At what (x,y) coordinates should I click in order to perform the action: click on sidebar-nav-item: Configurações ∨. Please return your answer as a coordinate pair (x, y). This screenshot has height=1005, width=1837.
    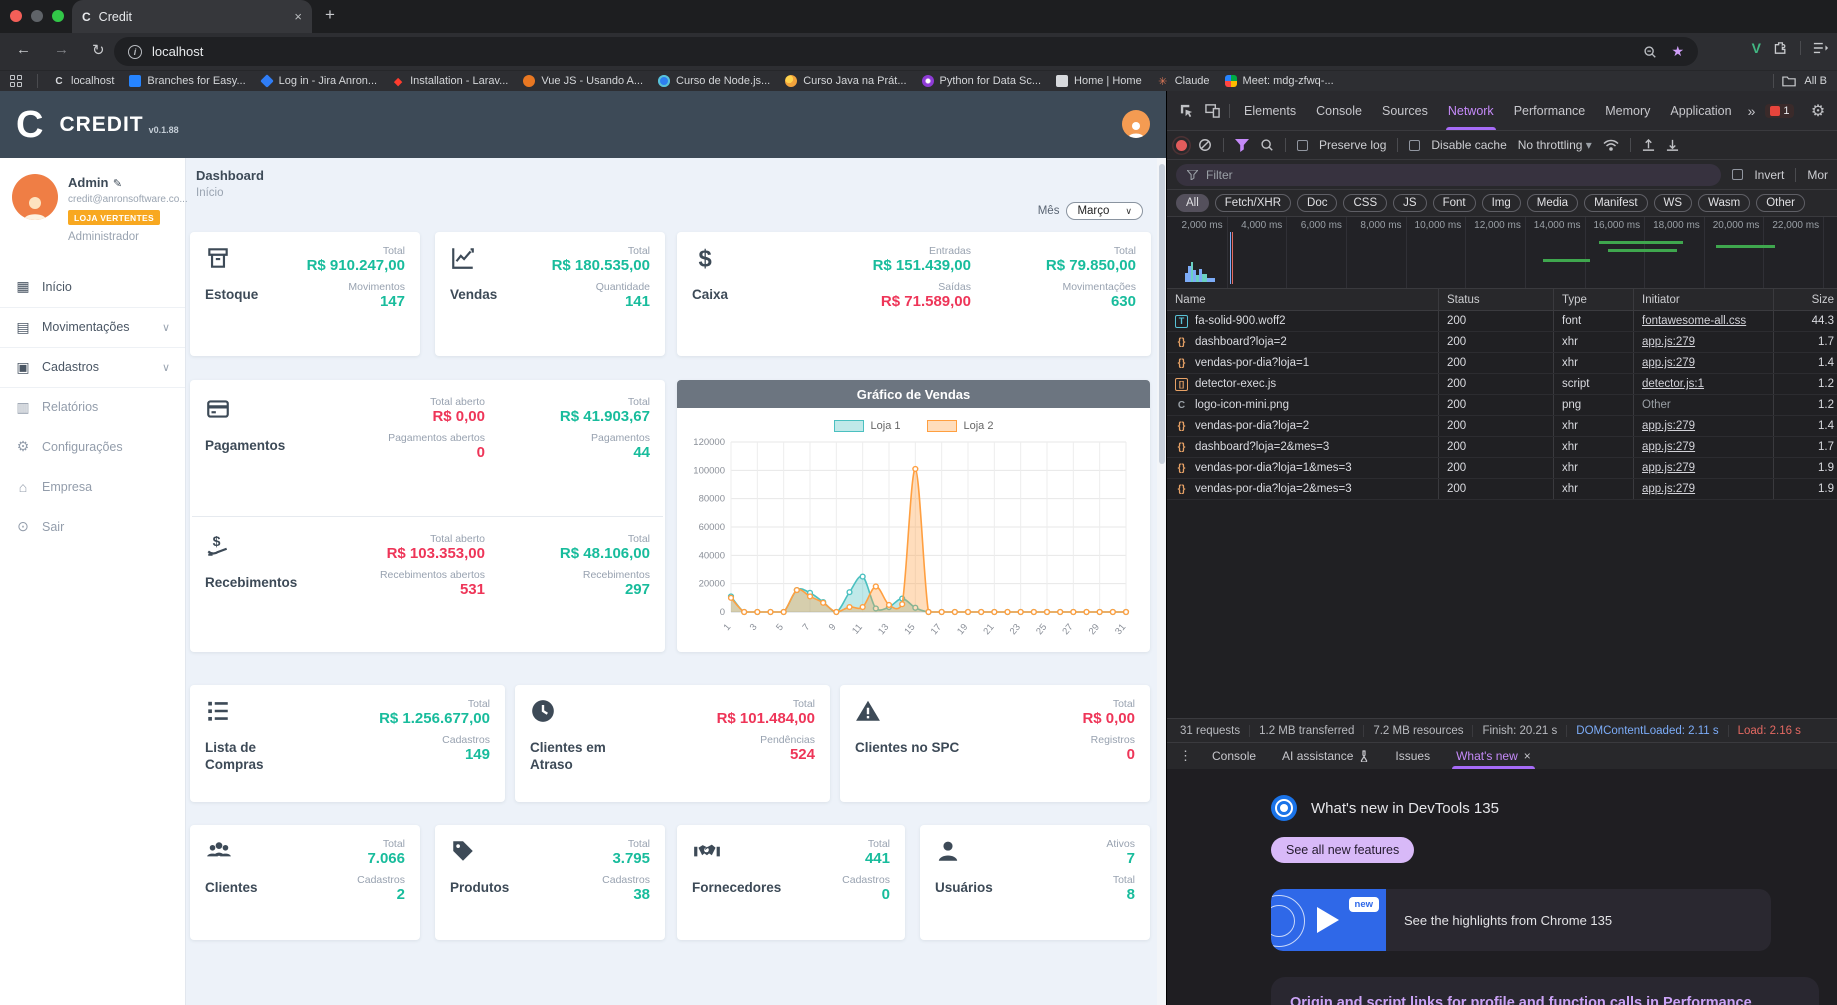
    Looking at the image, I should click on (92, 447).